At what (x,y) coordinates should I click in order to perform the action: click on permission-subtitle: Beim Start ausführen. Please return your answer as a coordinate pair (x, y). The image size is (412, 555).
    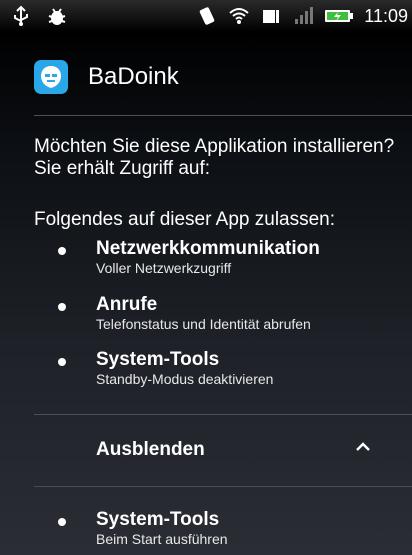
    Looking at the image, I should click on (162, 539).